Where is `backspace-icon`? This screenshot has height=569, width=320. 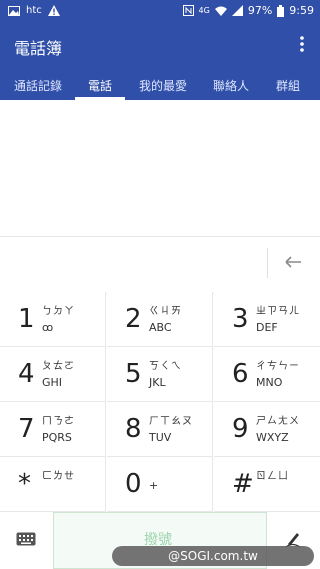 backspace-icon is located at coordinates (293, 262).